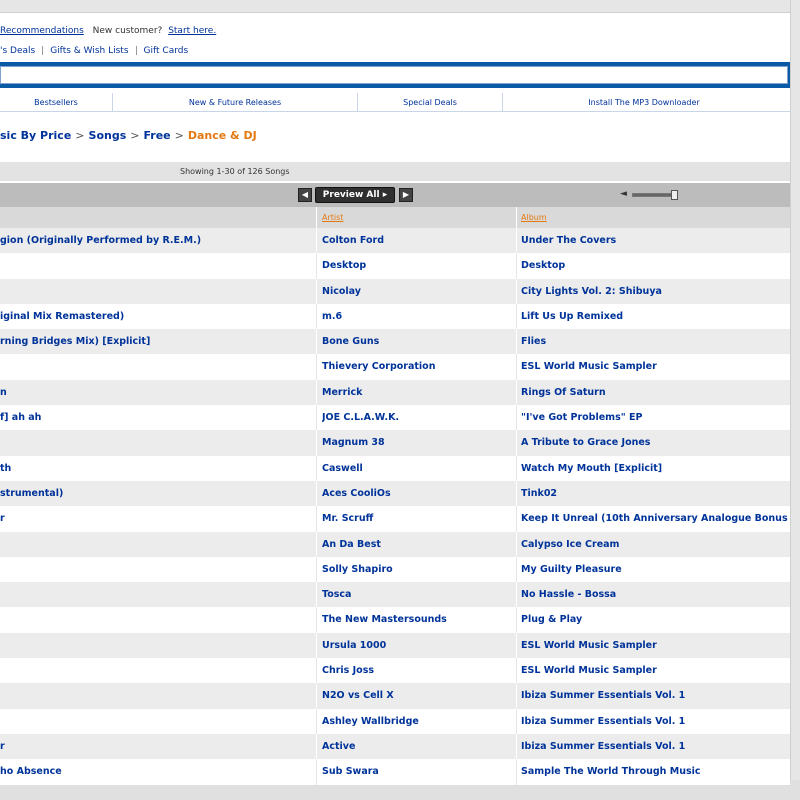  What do you see at coordinates (417, 670) in the screenshot?
I see `artist-link: Chris Joss` at bounding box center [417, 670].